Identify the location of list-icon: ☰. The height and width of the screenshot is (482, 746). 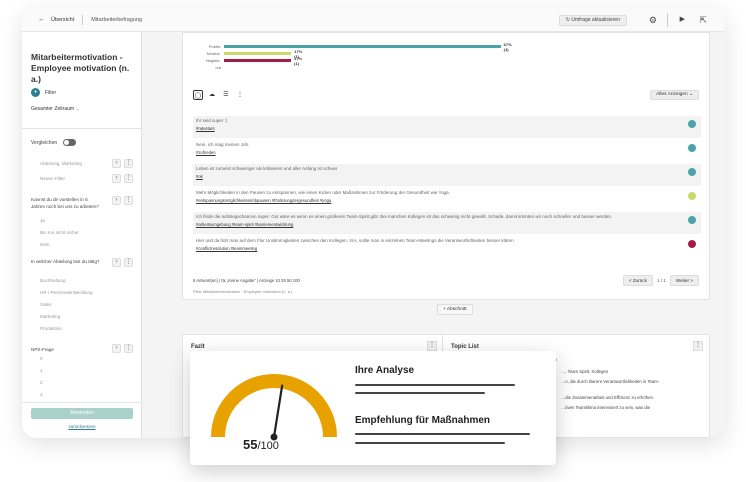
(226, 95).